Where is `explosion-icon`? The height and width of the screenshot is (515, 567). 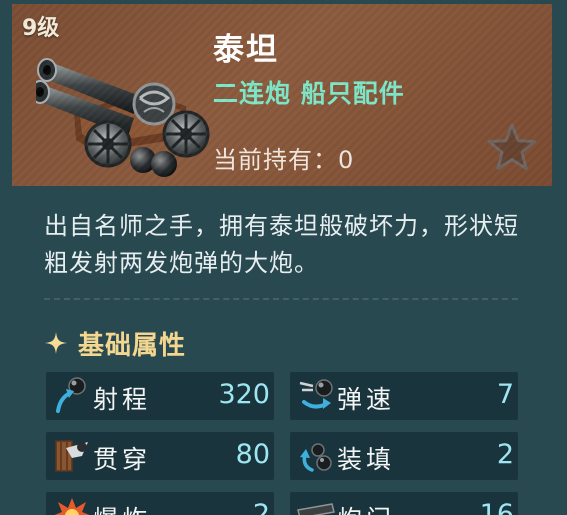 explosion-icon is located at coordinates (72, 506).